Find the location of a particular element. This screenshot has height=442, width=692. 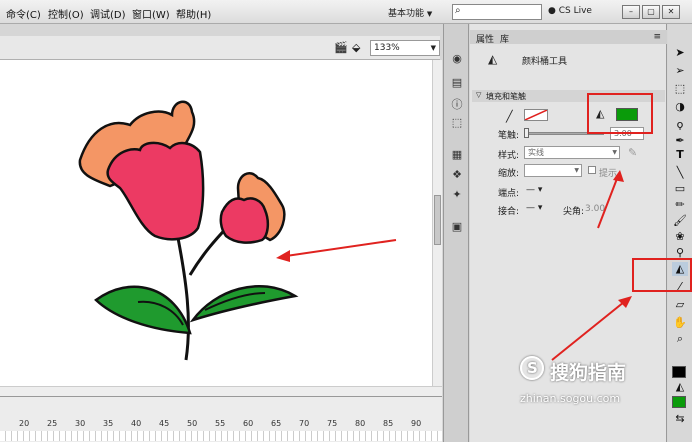

chevron-down-icon: ▽ is located at coordinates (479, 95).